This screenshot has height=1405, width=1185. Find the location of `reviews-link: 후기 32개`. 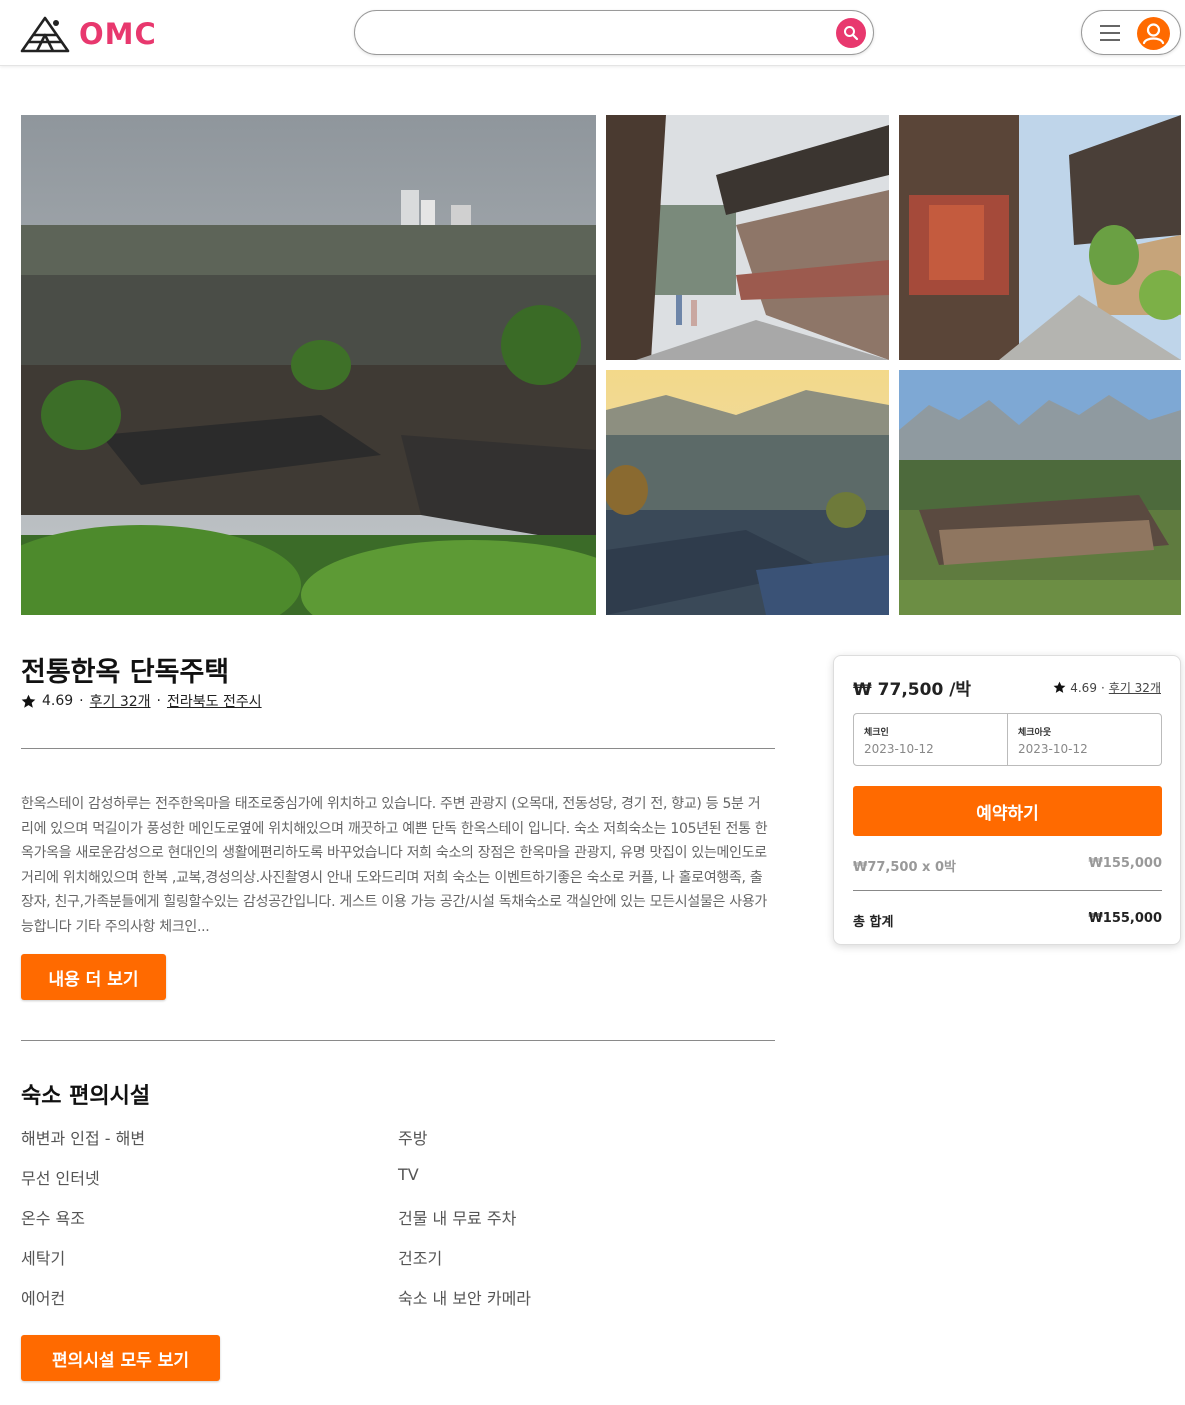

reviews-link: 후기 32개 is located at coordinates (120, 701).